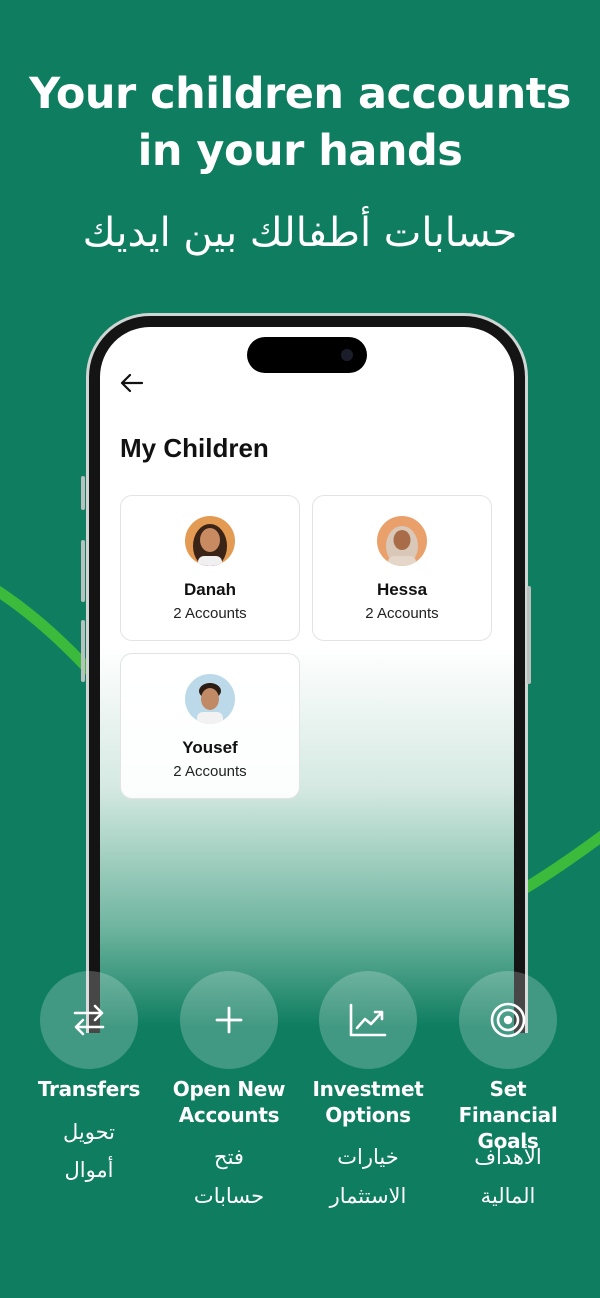 The width and height of the screenshot is (600, 1298). What do you see at coordinates (83, 493) in the screenshot?
I see `phone-side-button` at bounding box center [83, 493].